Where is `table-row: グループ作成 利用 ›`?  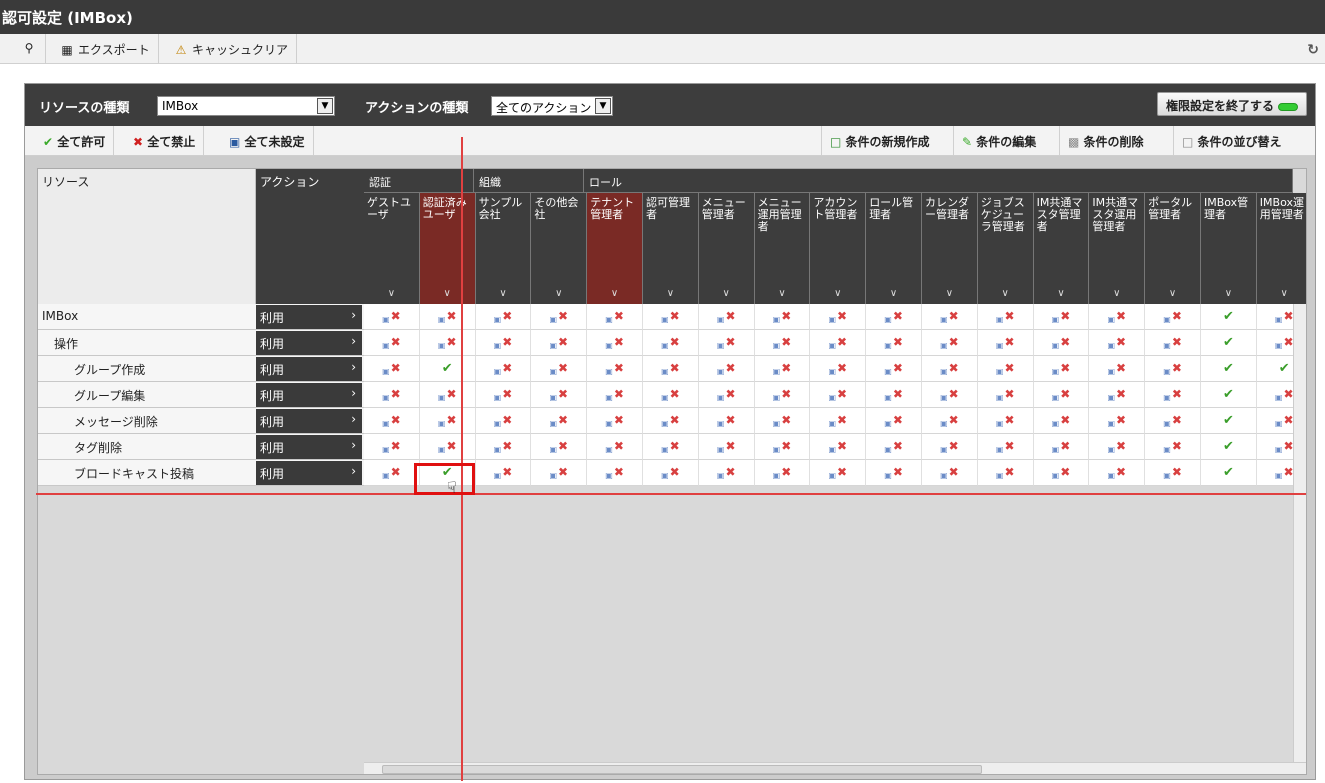
table-row: グループ作成 利用 › is located at coordinates (201, 369).